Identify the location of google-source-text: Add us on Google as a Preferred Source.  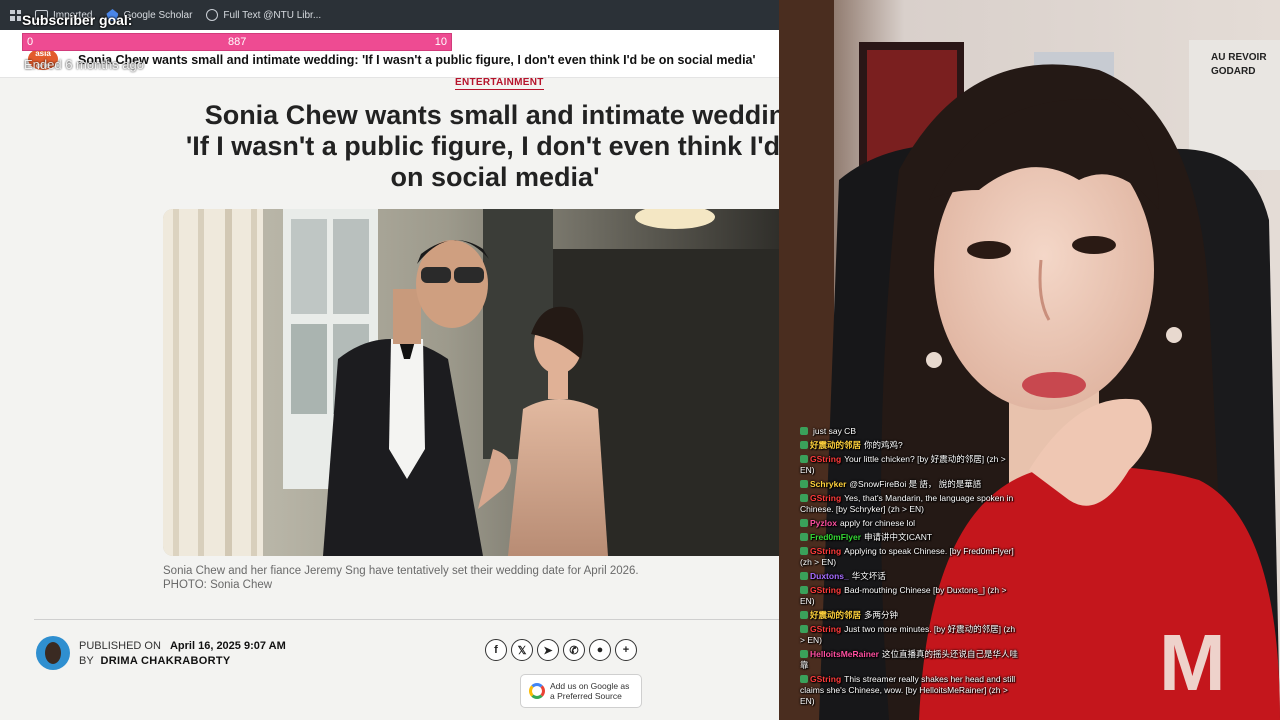
(589, 691).